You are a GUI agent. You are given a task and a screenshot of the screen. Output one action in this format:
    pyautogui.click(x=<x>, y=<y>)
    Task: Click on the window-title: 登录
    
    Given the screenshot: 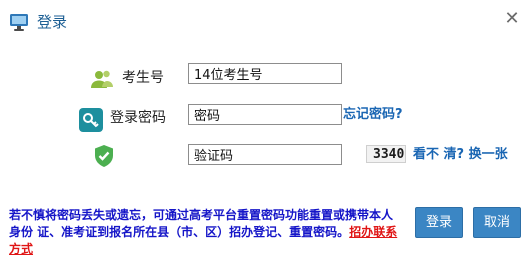 What is the action you would take?
    pyautogui.click(x=52, y=22)
    